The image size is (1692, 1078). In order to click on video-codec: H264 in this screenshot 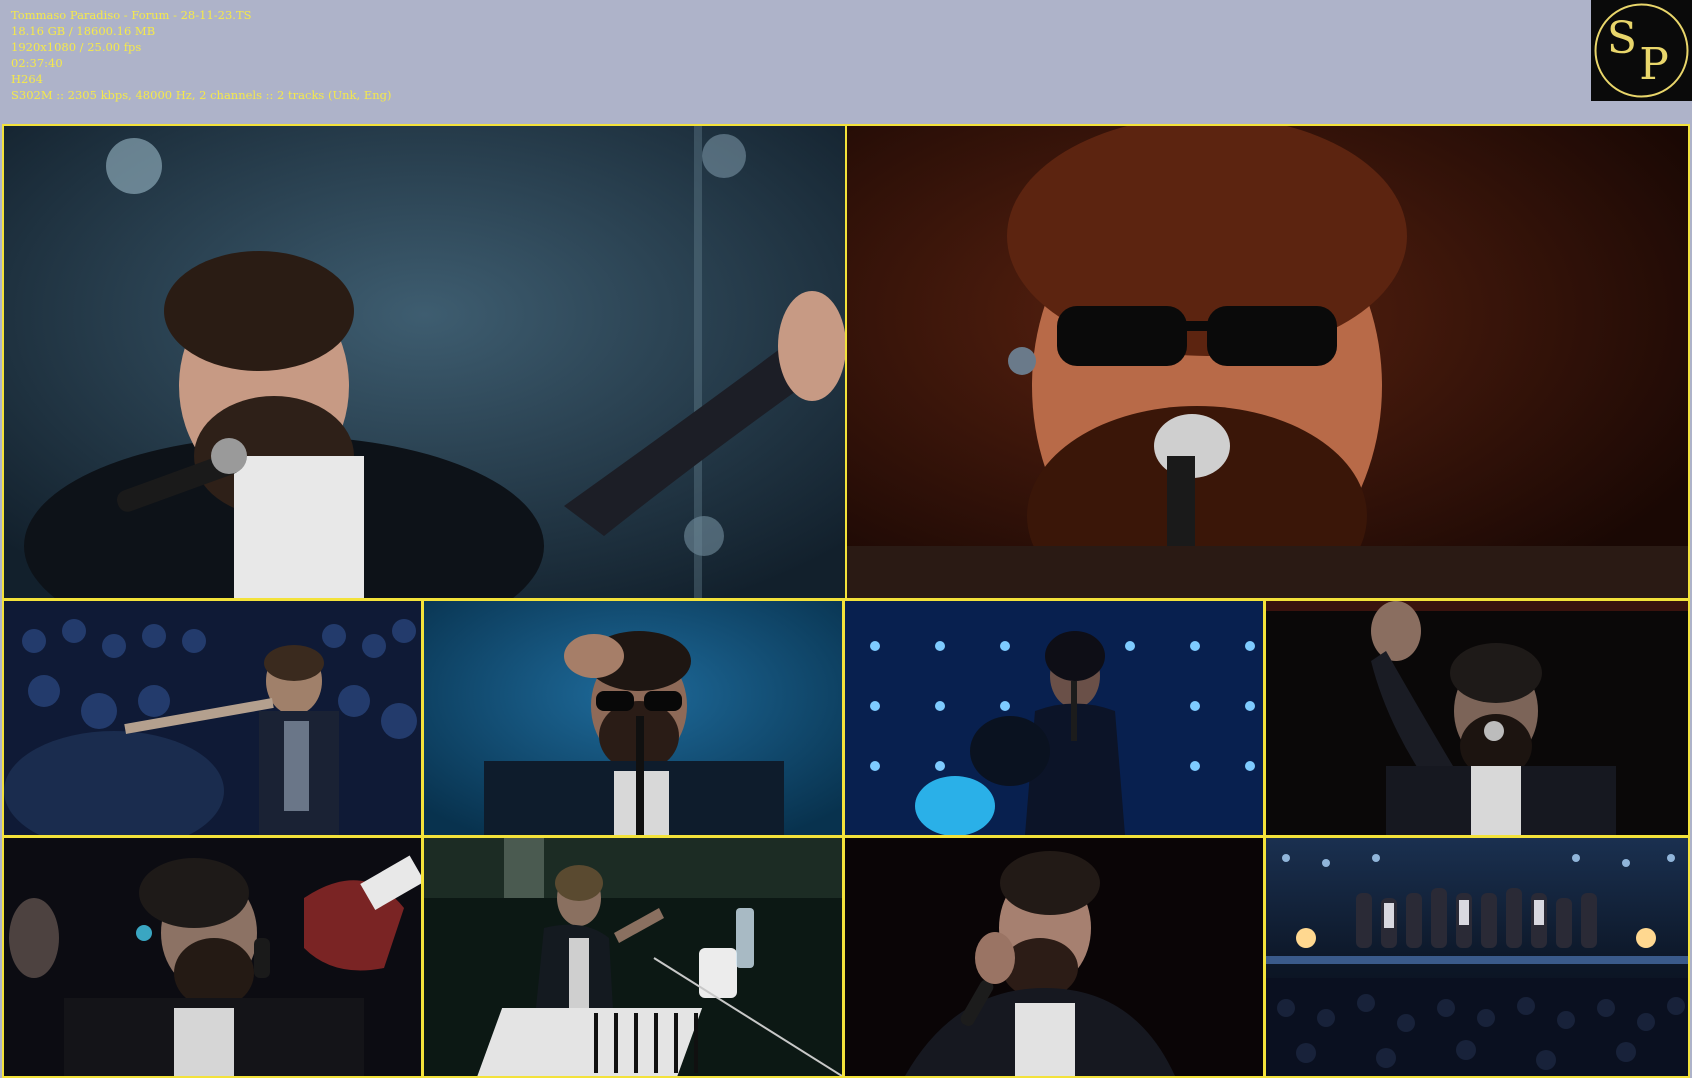, I will do `click(27, 79)`.